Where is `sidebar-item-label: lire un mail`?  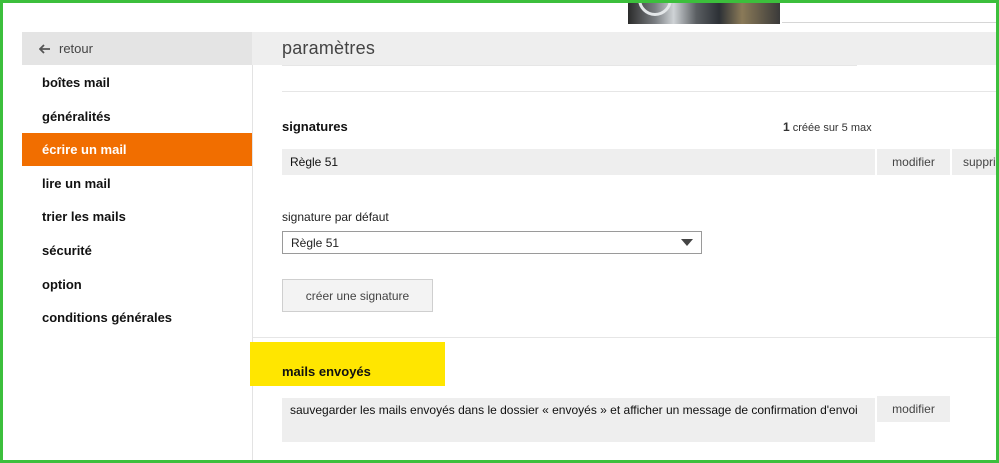
sidebar-item-label: lire un mail is located at coordinates (76, 183).